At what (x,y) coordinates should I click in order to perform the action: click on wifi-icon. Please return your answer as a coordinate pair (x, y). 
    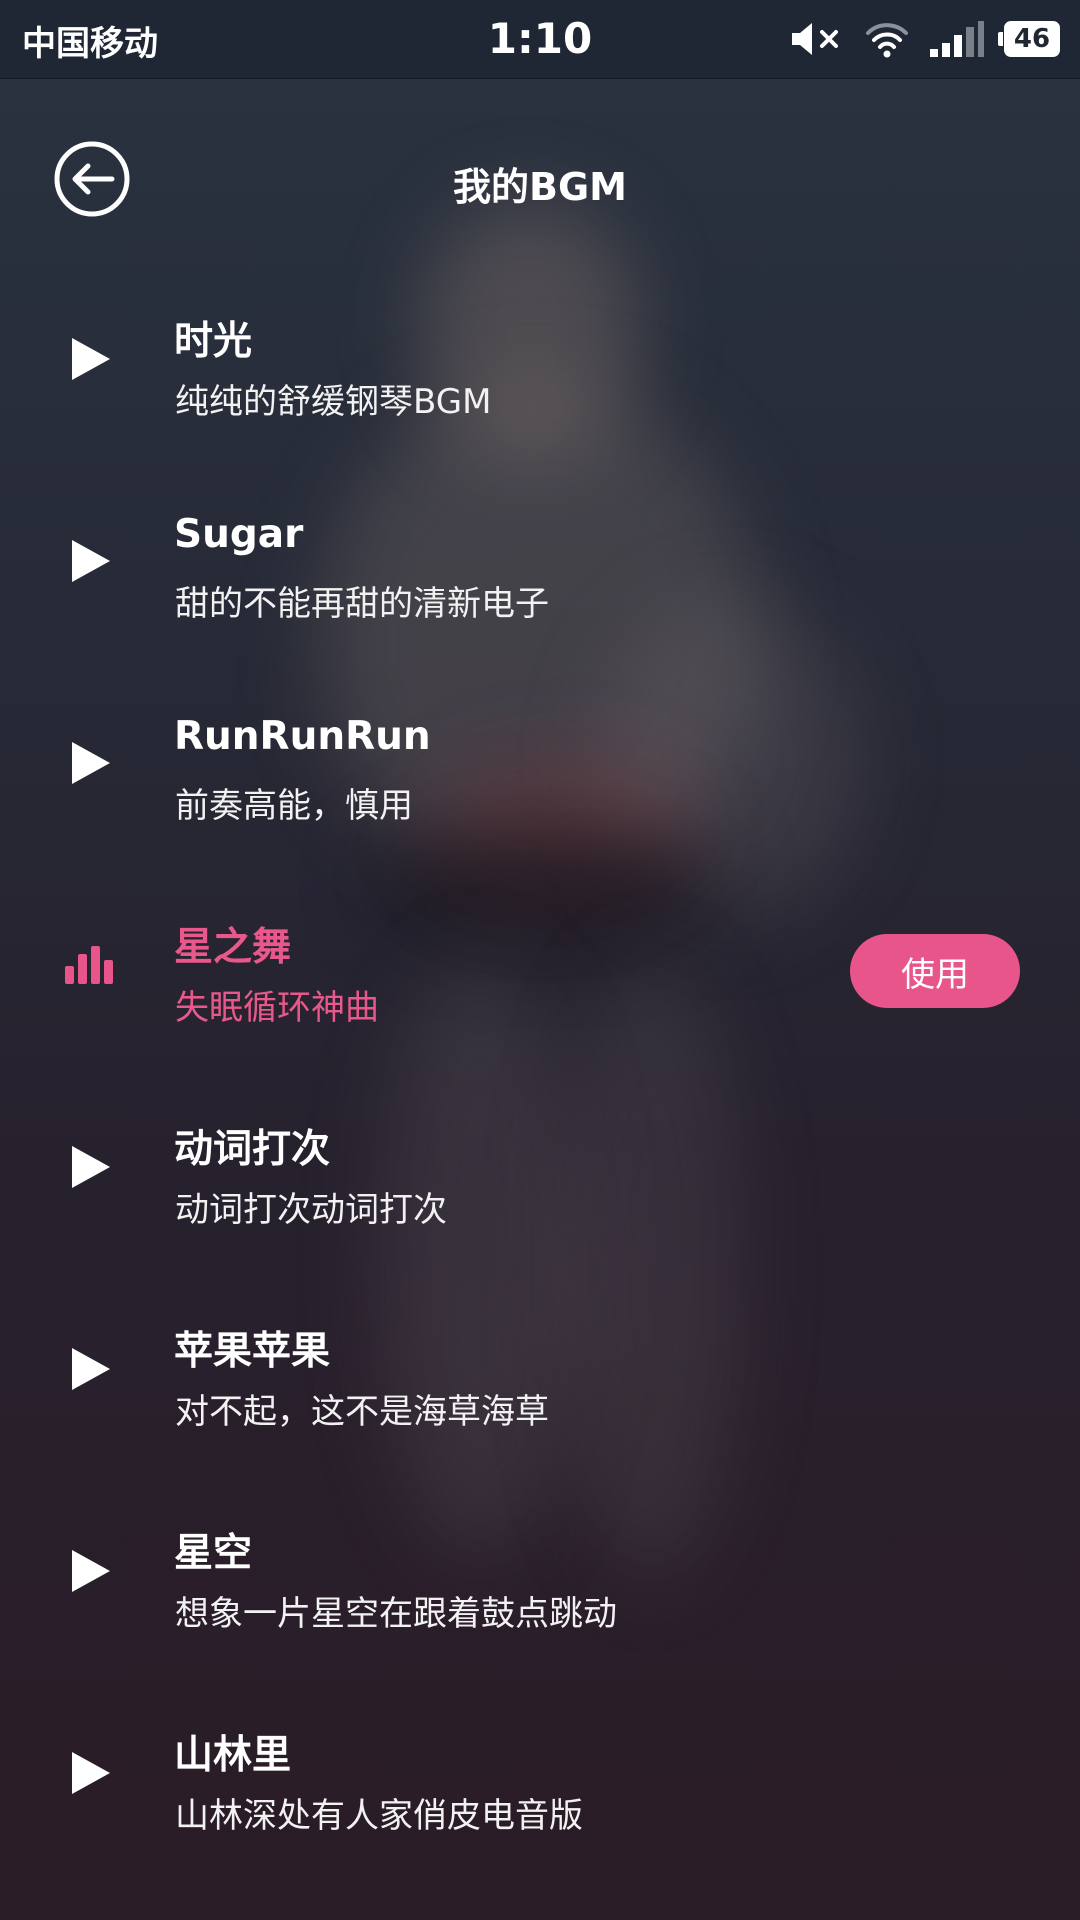
    Looking at the image, I should click on (887, 40).